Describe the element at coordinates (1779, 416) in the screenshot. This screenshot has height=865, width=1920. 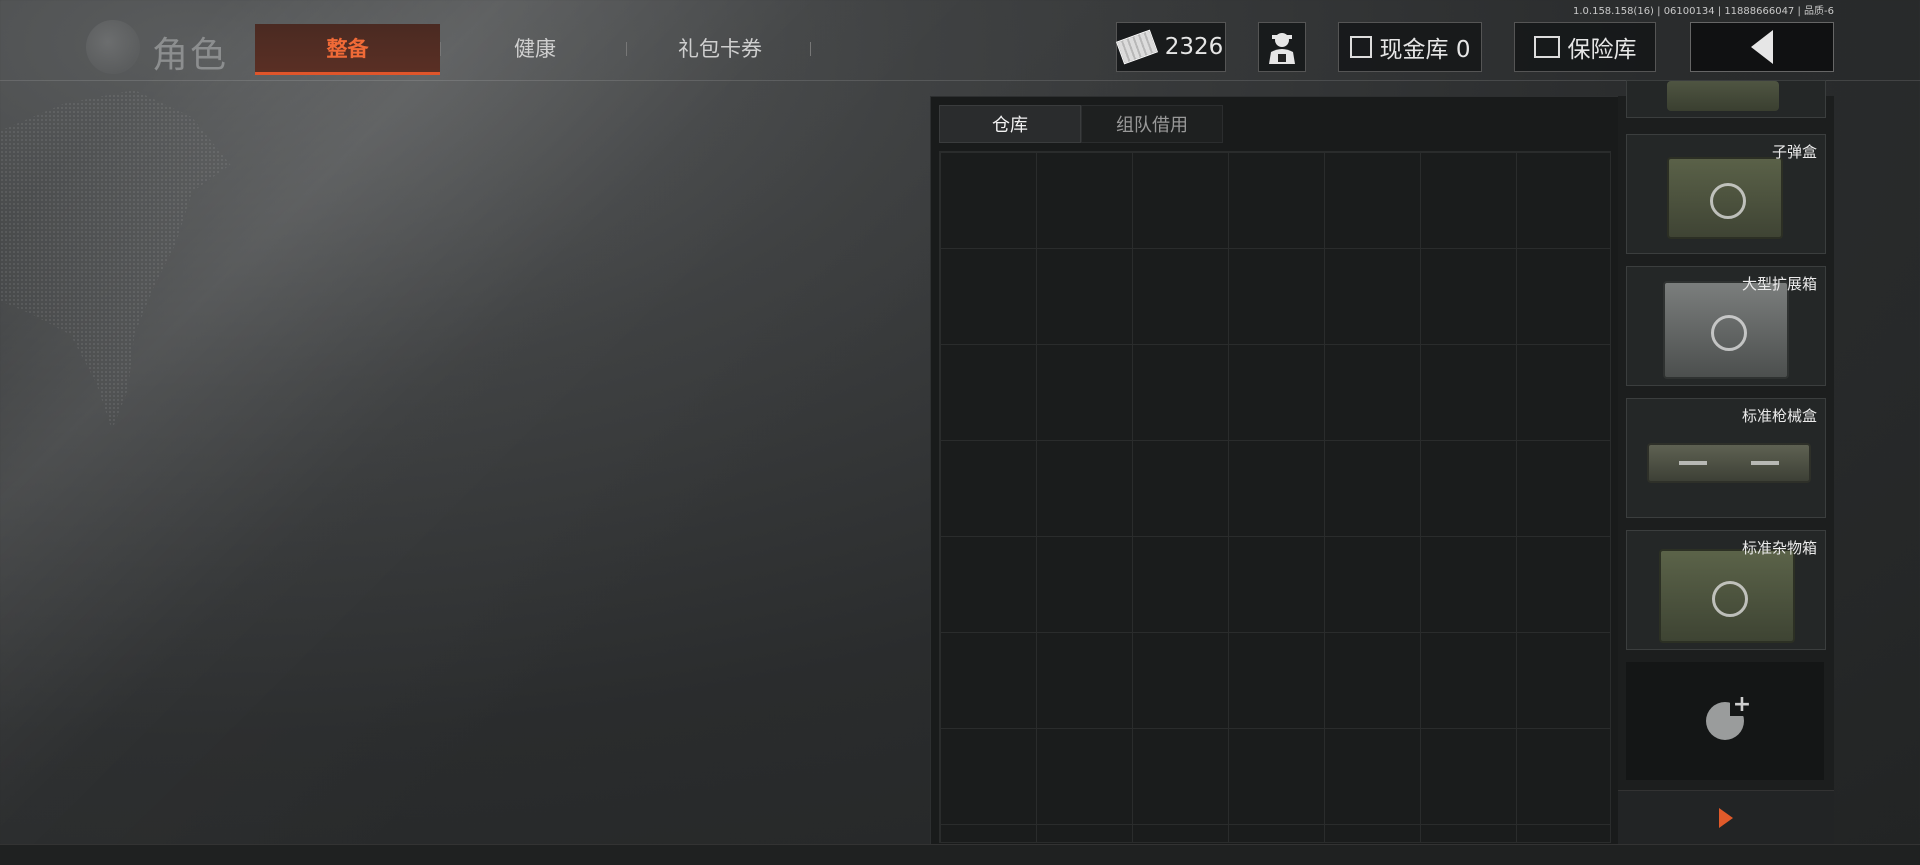
I see `container-label: 标准枪械盒` at that location.